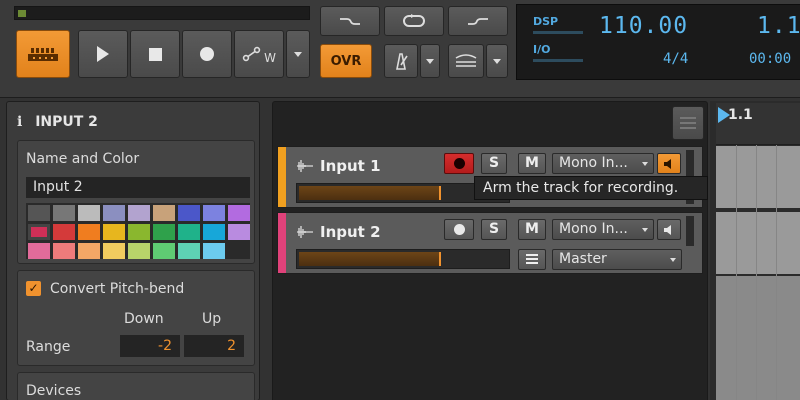  I want to click on range-down-field: -2, so click(150, 346).